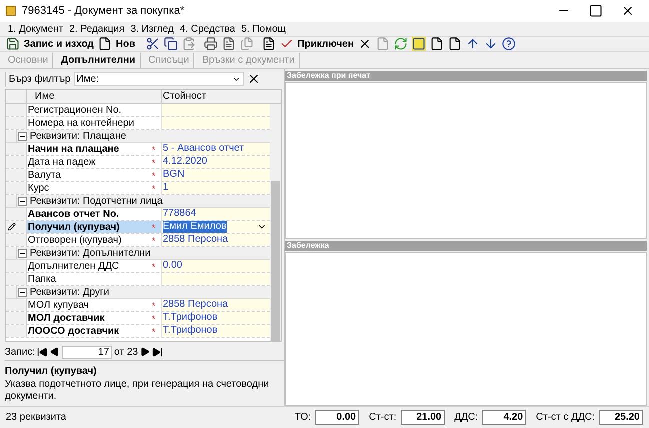  I want to click on cut-icon, so click(153, 44).